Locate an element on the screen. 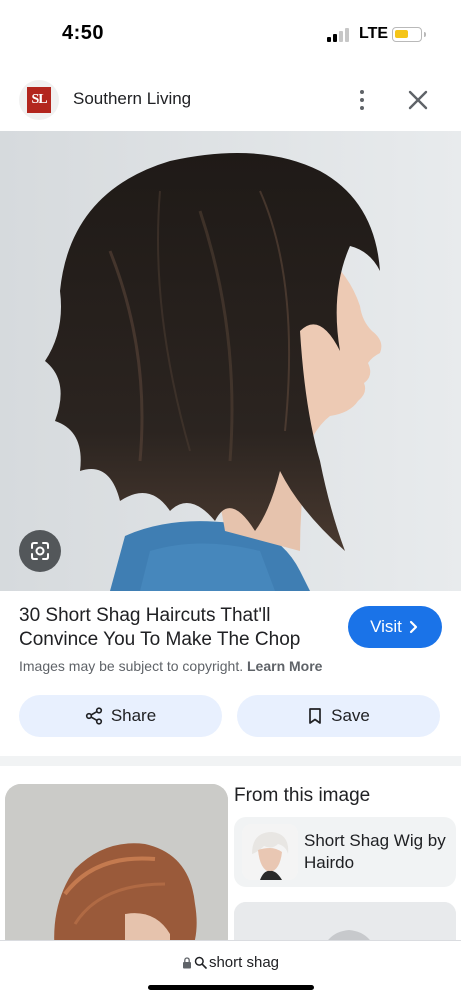 The width and height of the screenshot is (461, 1000). visit-label: Visit is located at coordinates (386, 626).